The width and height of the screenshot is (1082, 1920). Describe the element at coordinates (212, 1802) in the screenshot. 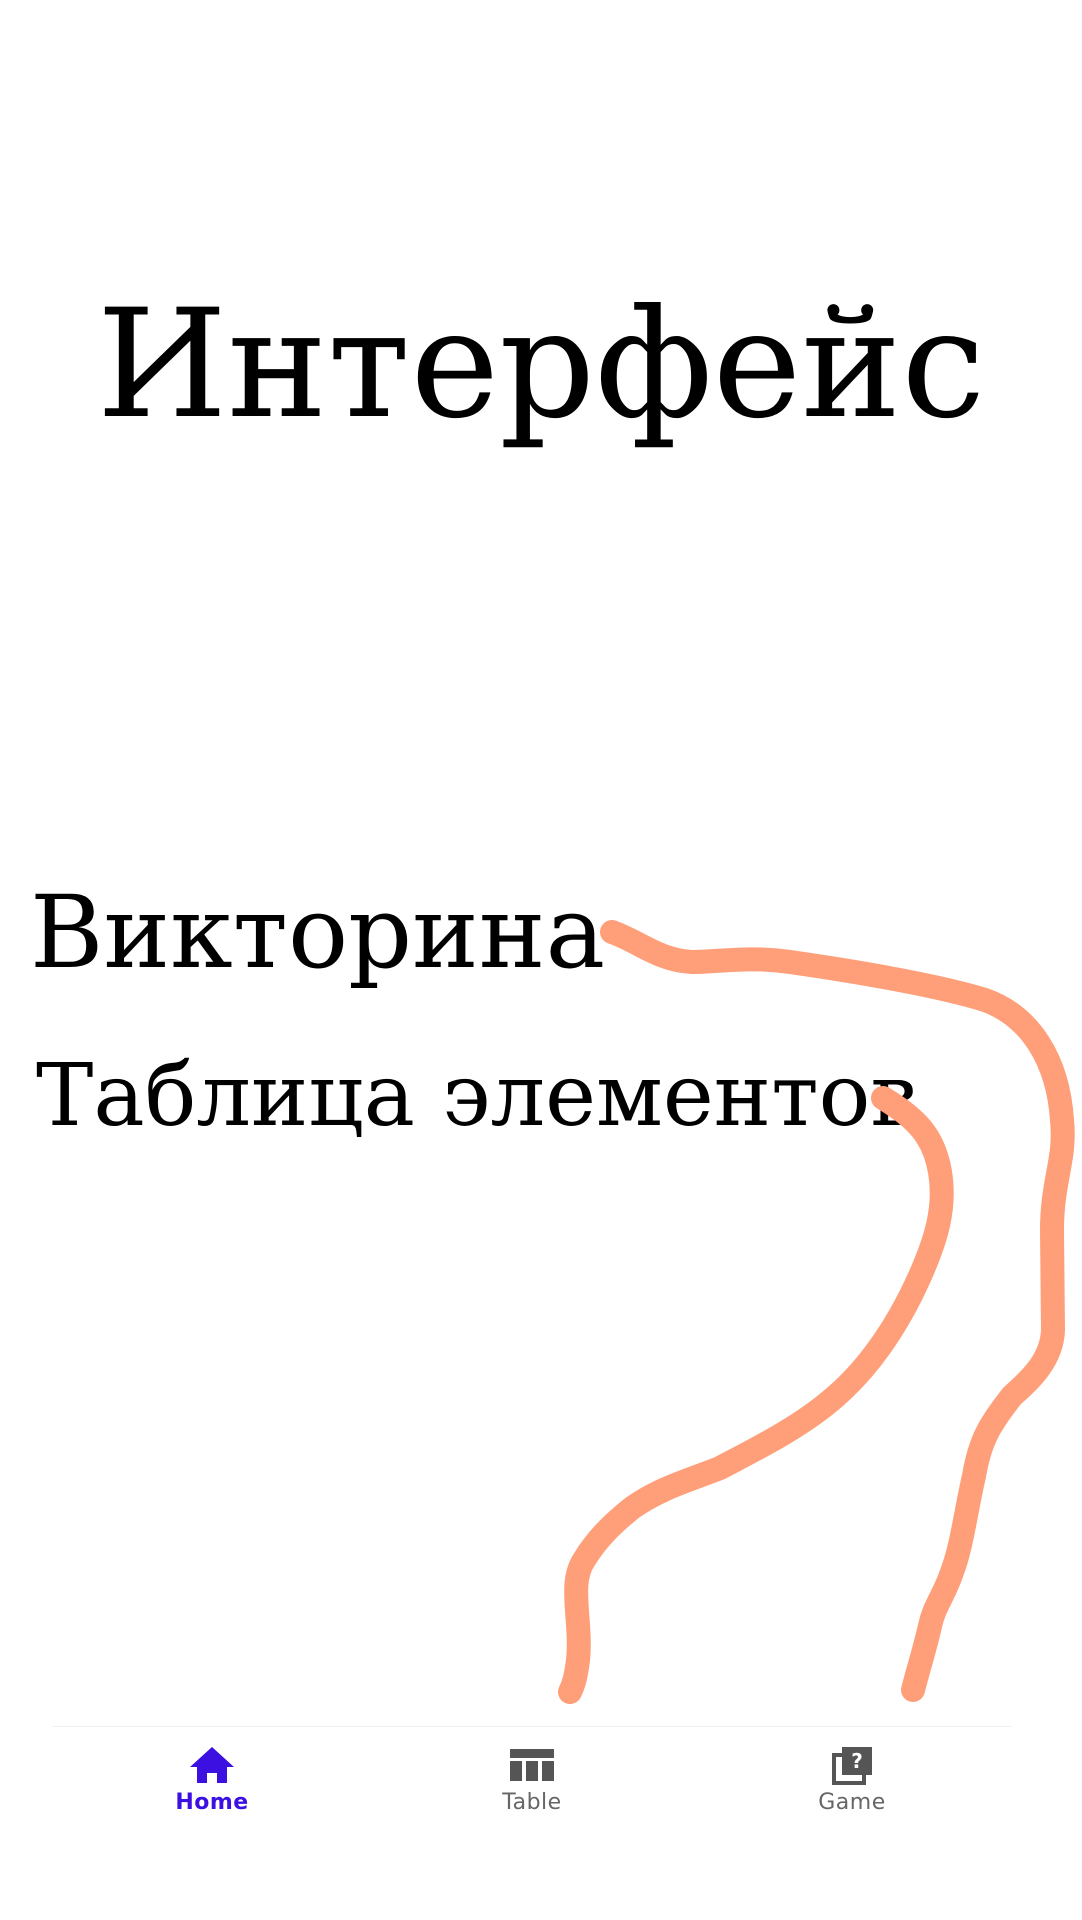

I see `nav-label-home: Home` at that location.